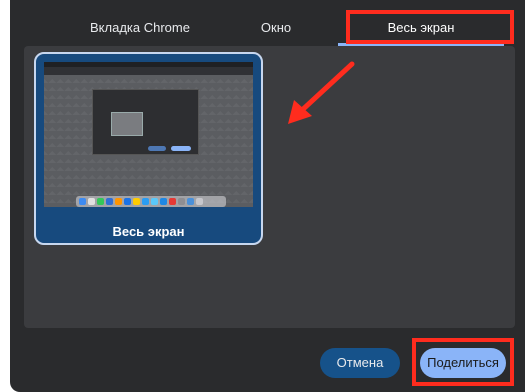  I want to click on annotation-highlight-tab, so click(430, 27).